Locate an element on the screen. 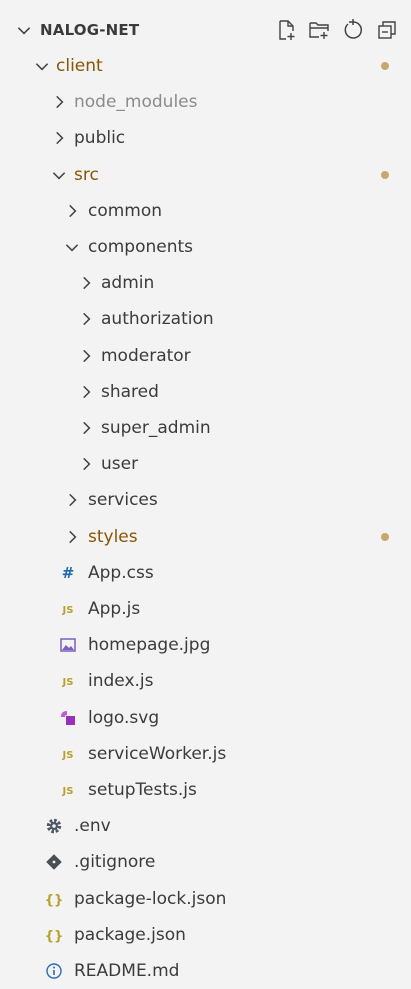  tree-item-label: serviceWorker.js is located at coordinates (157, 753).